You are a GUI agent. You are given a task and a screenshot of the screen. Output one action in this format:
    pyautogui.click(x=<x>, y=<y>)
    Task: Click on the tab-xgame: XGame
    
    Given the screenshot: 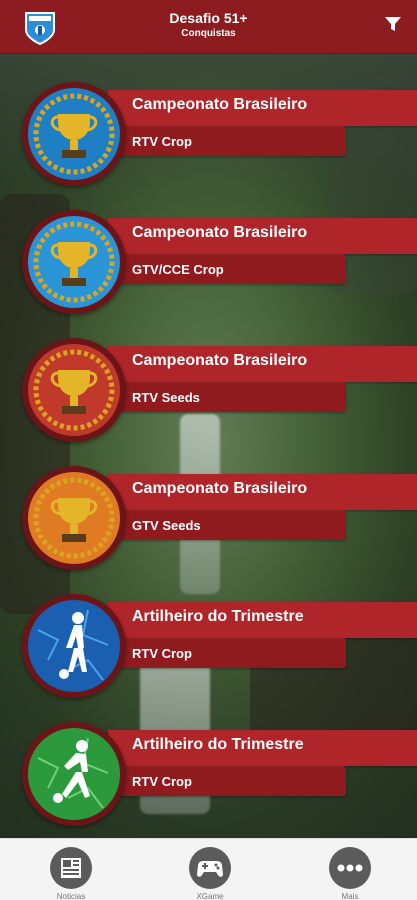 What is the action you would take?
    pyautogui.click(x=210, y=869)
    